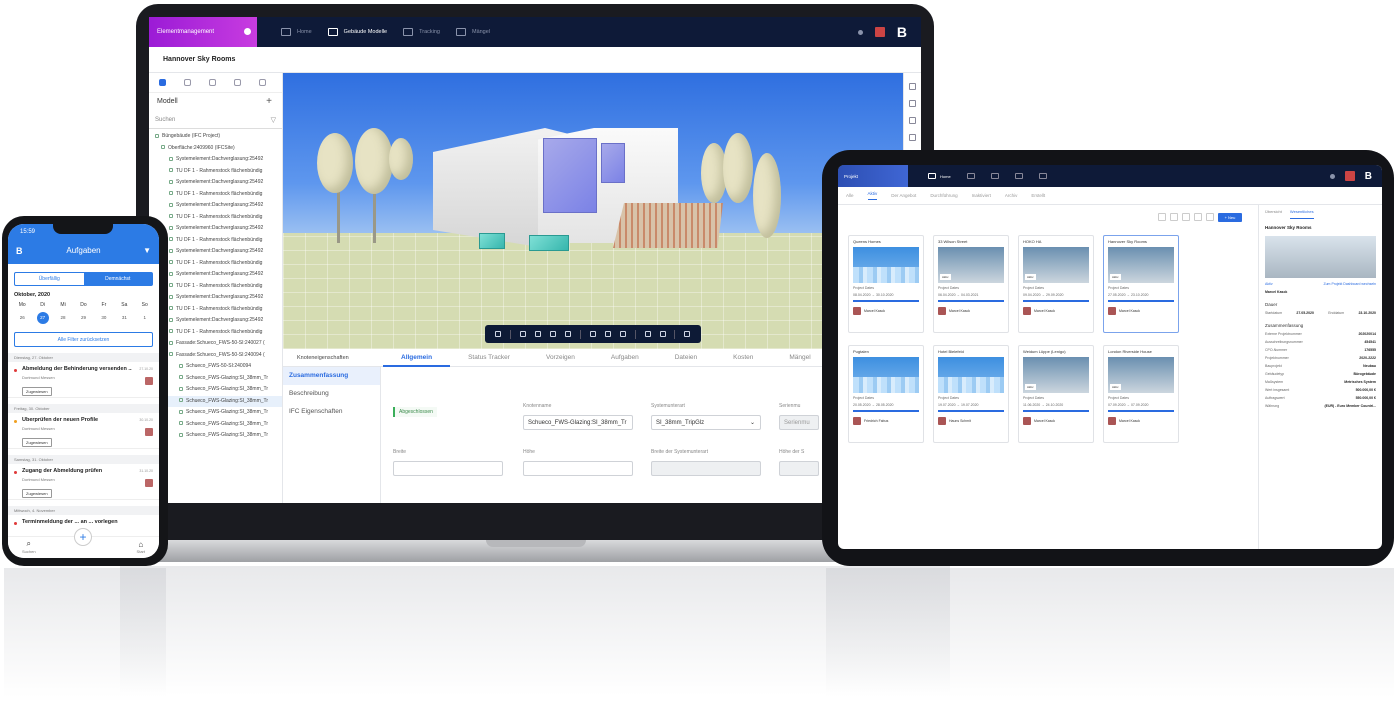  Describe the element at coordinates (331, 376) in the screenshot. I see `section-summary: Zusammenfassung` at that location.